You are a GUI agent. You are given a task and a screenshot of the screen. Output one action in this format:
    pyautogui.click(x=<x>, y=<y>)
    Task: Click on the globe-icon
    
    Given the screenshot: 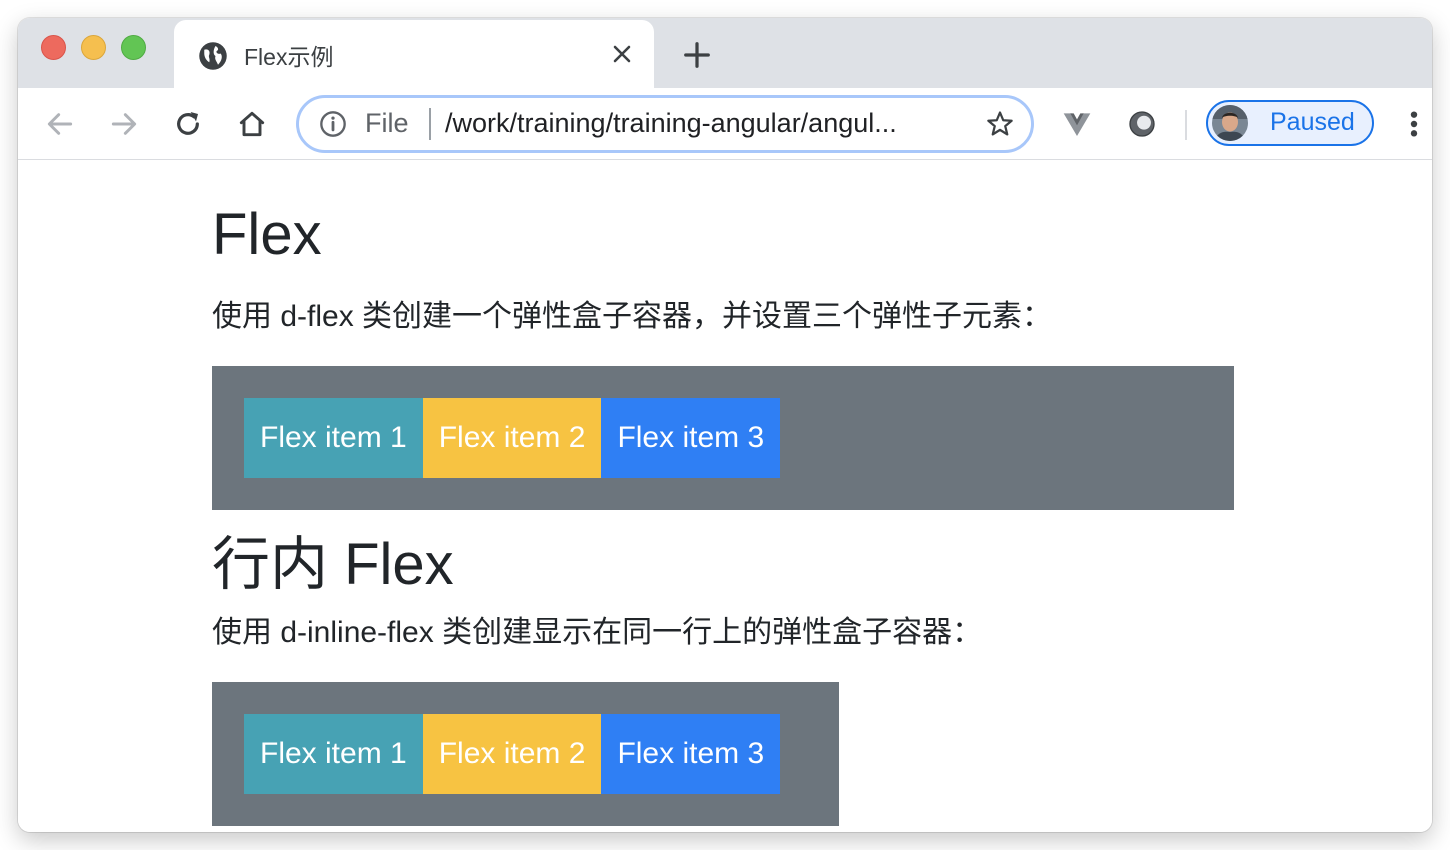 What is the action you would take?
    pyautogui.click(x=213, y=56)
    